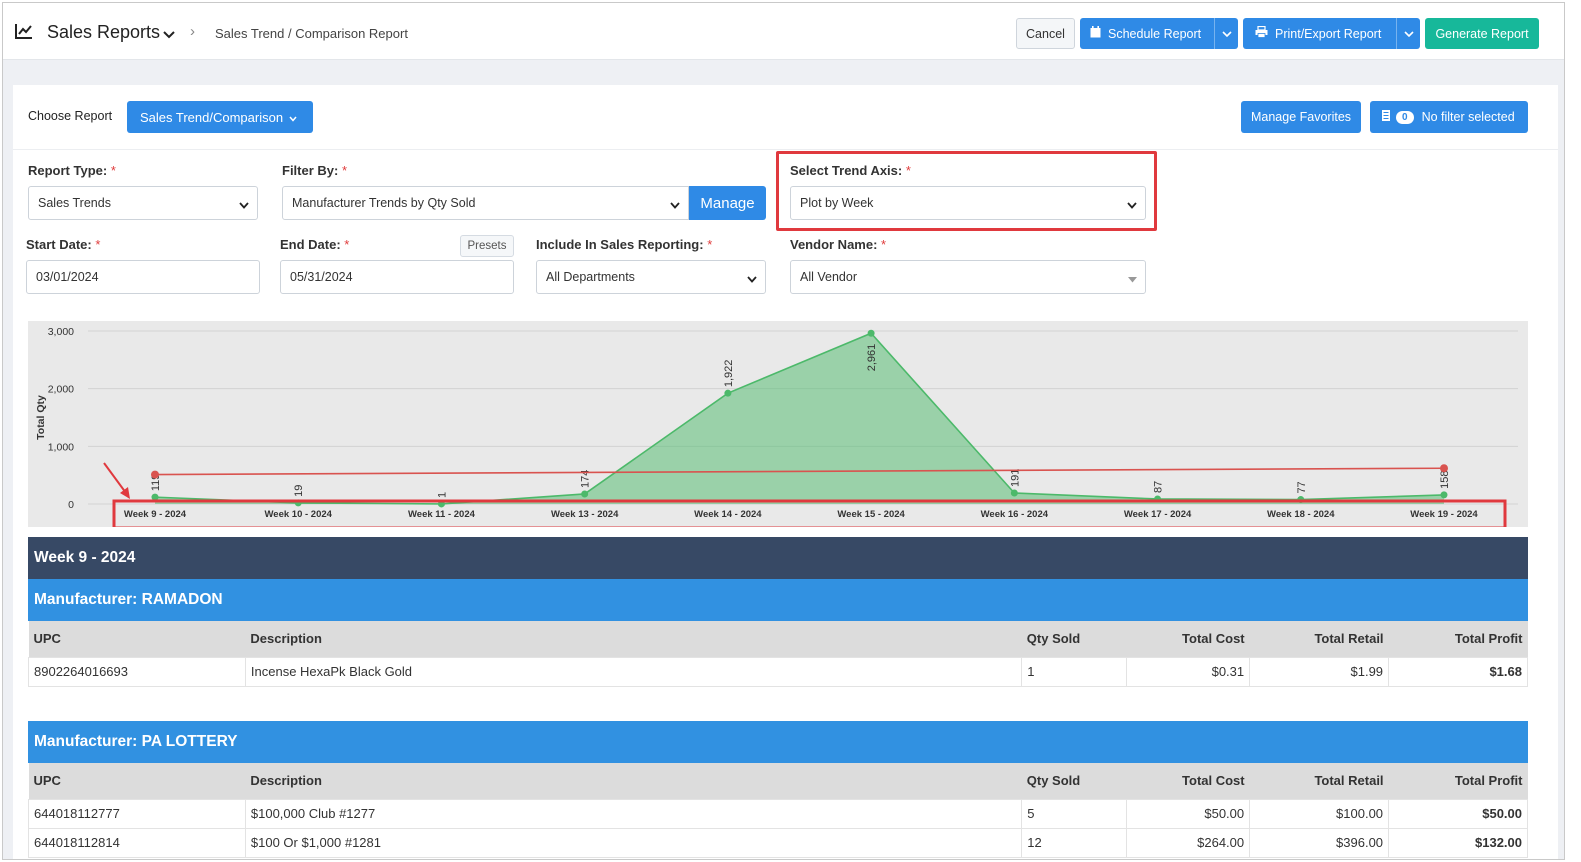 This screenshot has width=1581, height=862. What do you see at coordinates (315, 170) in the screenshot?
I see `filter-by-label: Filter By: *` at bounding box center [315, 170].